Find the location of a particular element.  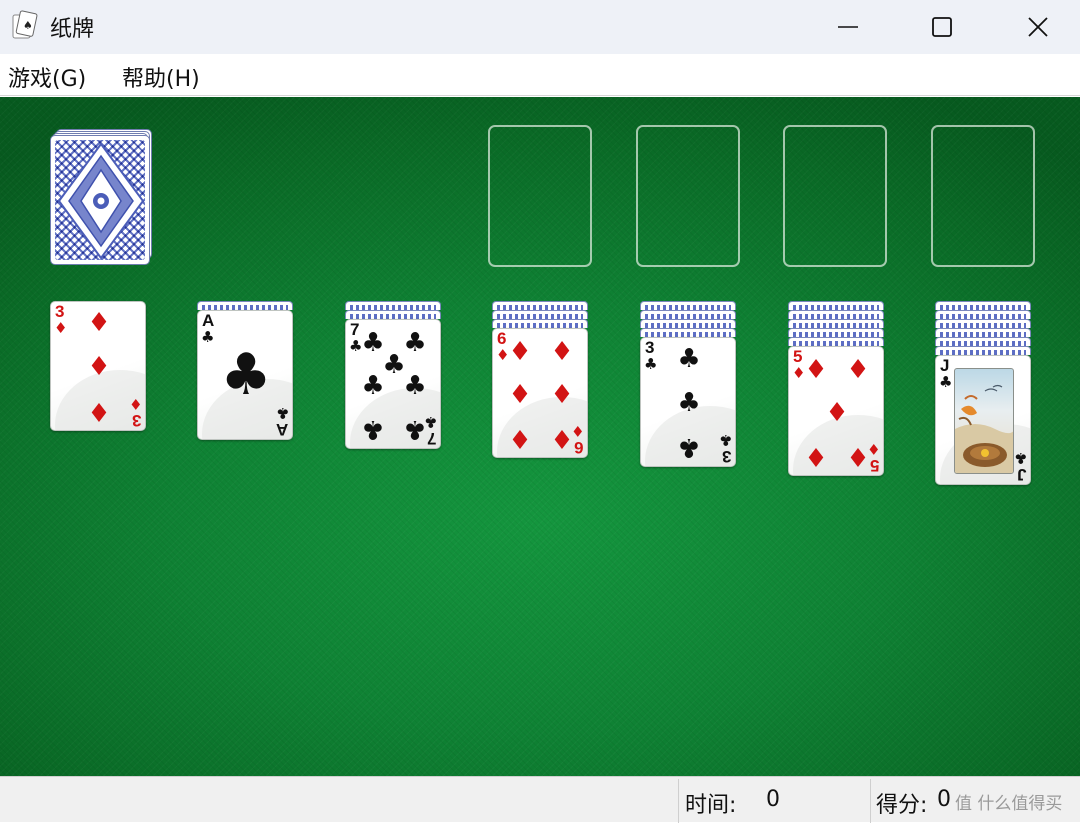

card-J-of-clubs: J ♣ J ♣ is located at coordinates (983, 420).